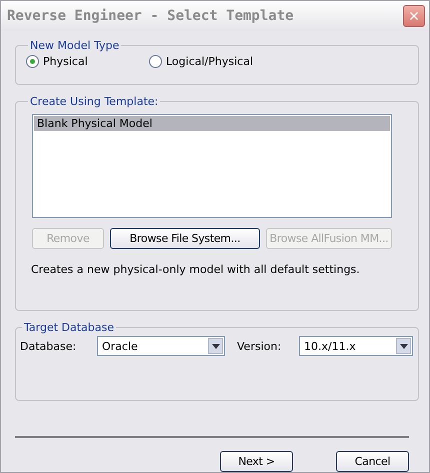  Describe the element at coordinates (372, 461) in the screenshot. I see `dialog-button: Cancel` at that location.